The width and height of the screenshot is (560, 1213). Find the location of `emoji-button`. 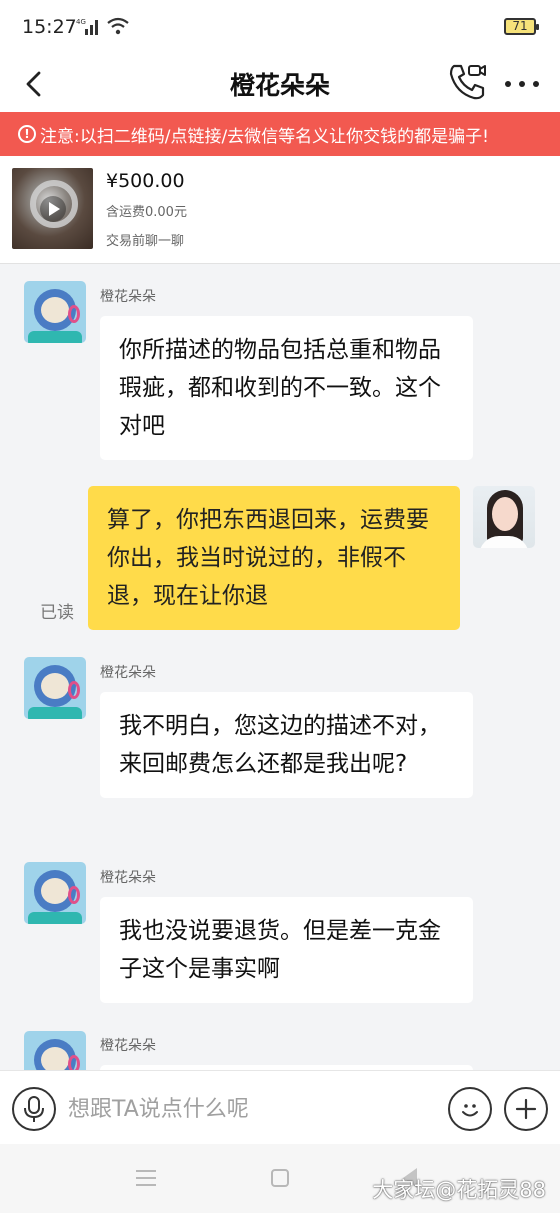

emoji-button is located at coordinates (470, 1109).